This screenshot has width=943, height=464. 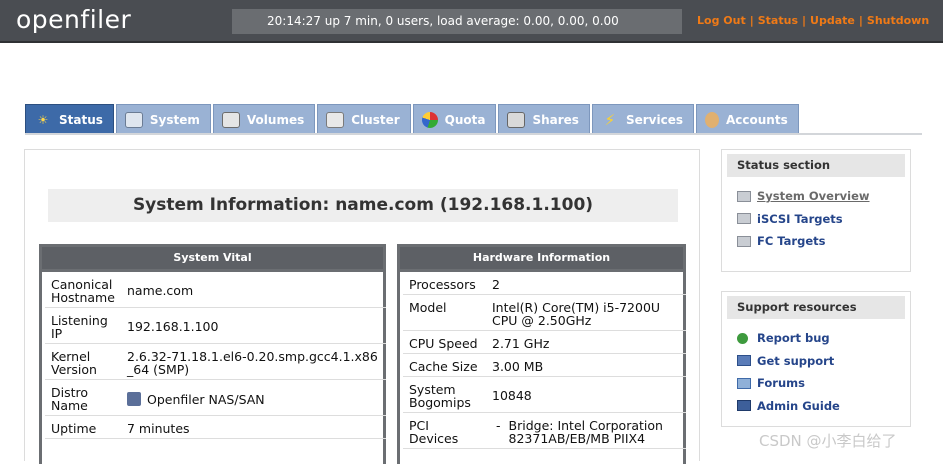 I want to click on tab-services: ⚡ Services, so click(x=642, y=119).